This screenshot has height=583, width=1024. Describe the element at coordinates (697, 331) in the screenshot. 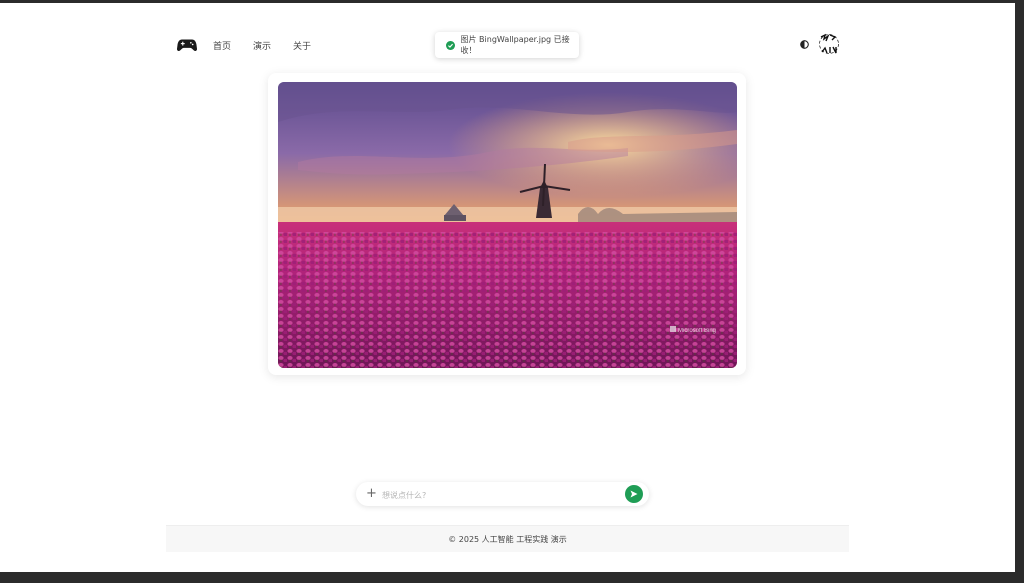

I see `watermark: Microsoft Bing` at that location.